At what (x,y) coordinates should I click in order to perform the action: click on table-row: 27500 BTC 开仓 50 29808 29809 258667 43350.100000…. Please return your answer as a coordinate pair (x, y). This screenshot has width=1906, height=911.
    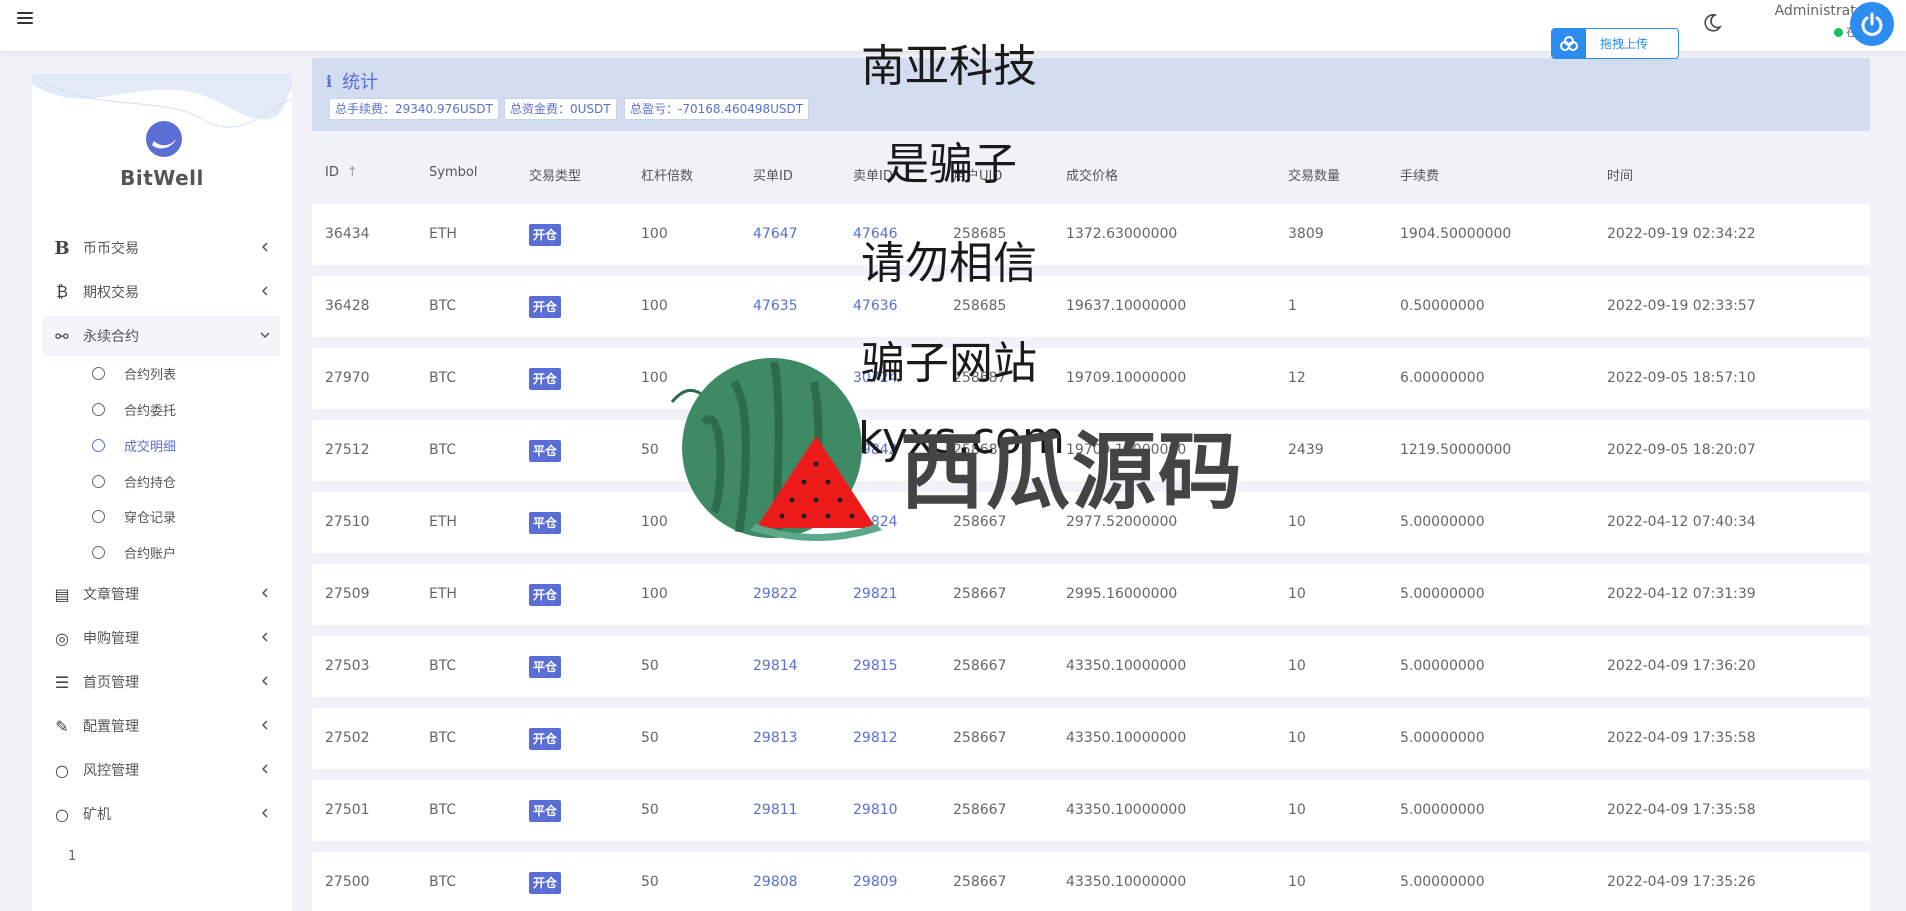
    Looking at the image, I should click on (1091, 881).